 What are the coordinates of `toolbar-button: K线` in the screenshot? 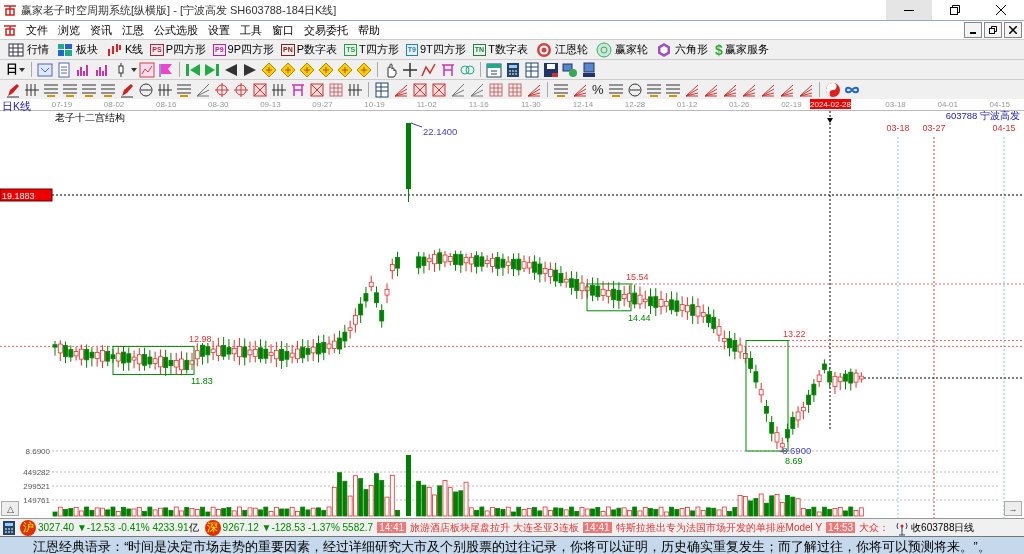 It's located at (124, 49).